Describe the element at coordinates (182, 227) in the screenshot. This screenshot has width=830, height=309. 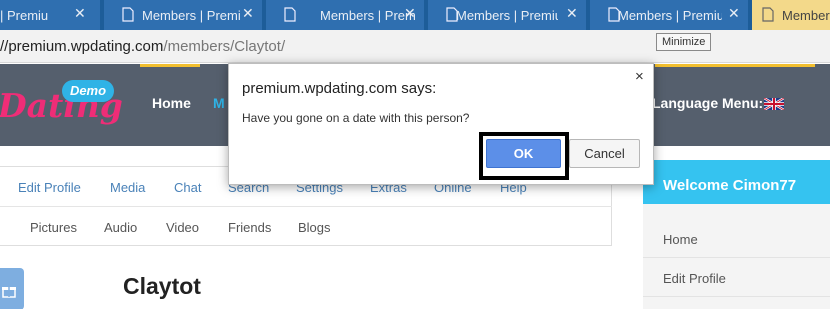
I see `sub-nav-video: Video` at that location.